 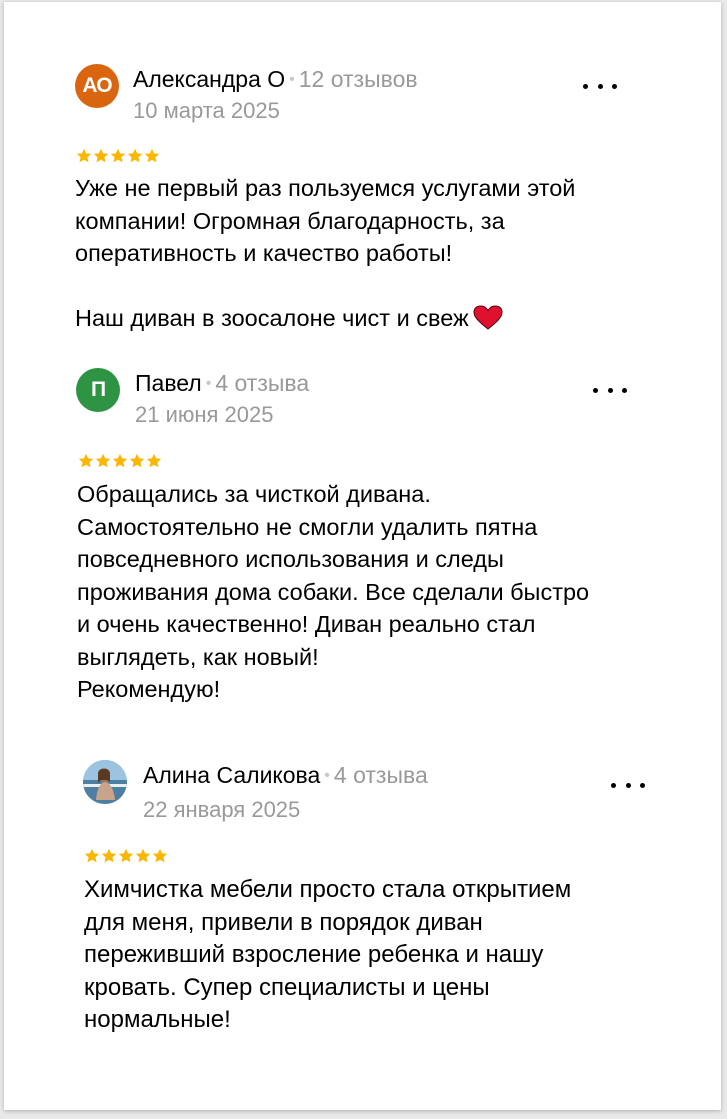 I want to click on review-date: 21 июня 2025, so click(x=204, y=414).